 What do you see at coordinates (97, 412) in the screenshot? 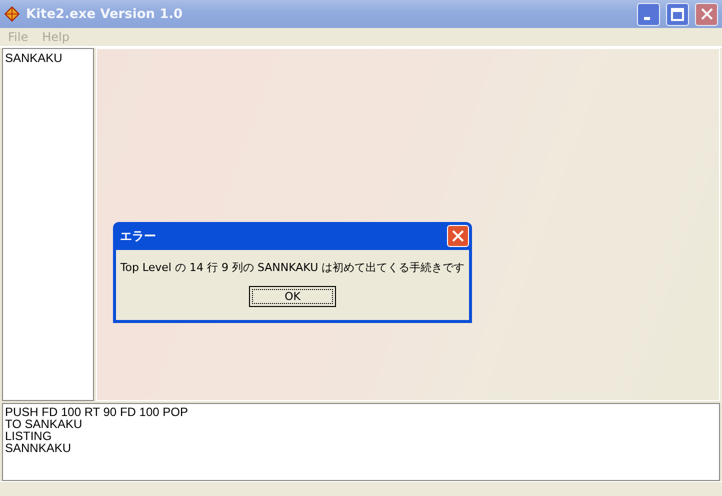
I see `console-line: PUSH FD 100 RT 90 FD 100 POP` at bounding box center [97, 412].